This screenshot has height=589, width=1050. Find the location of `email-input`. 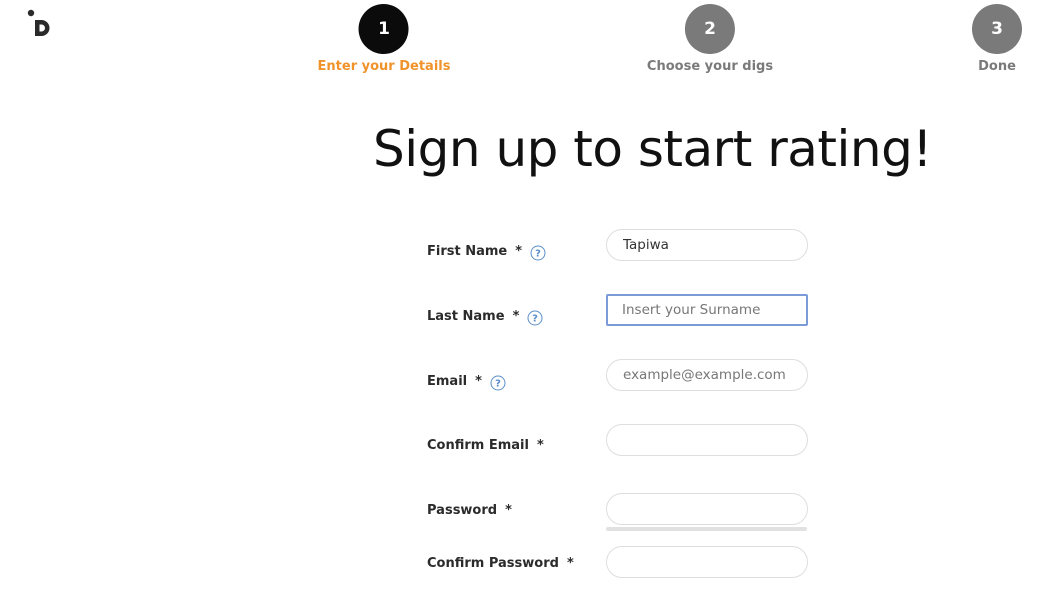

email-input is located at coordinates (707, 375).